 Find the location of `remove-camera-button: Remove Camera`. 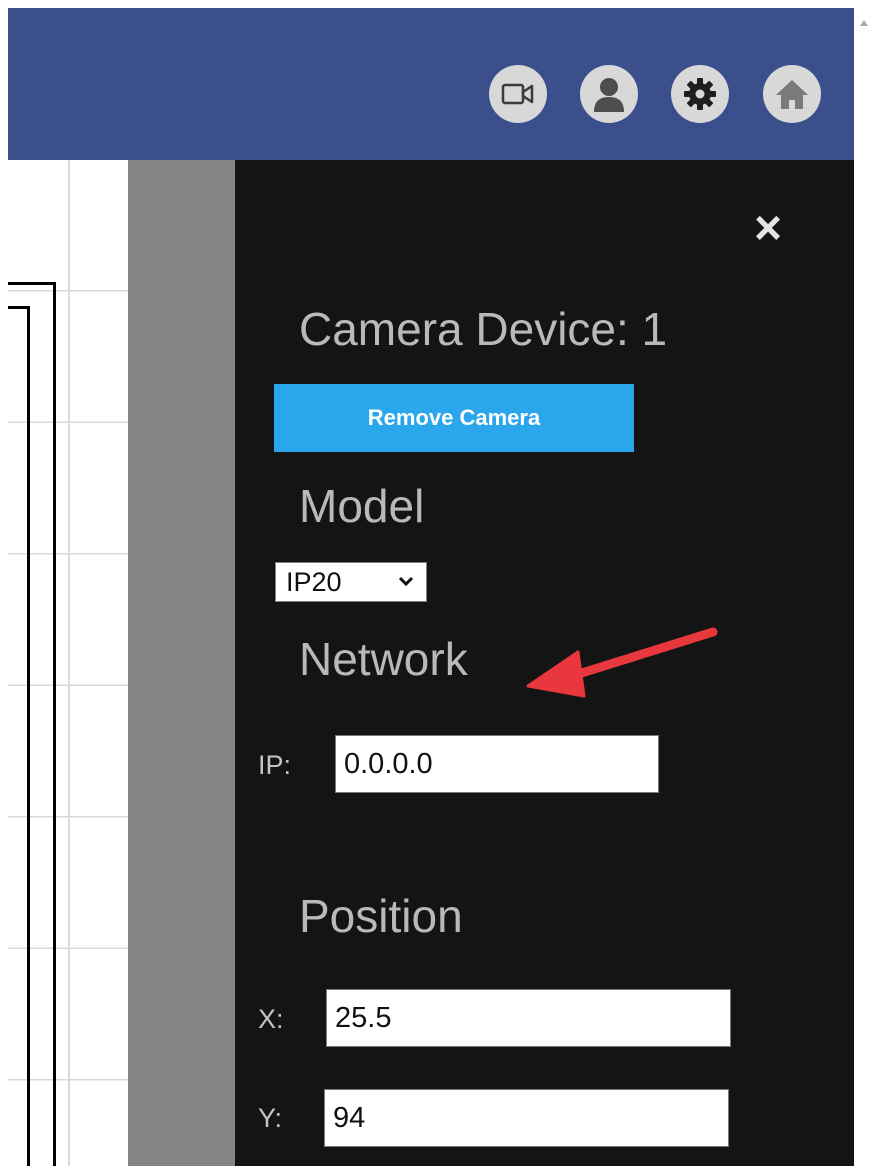

remove-camera-button: Remove Camera is located at coordinates (454, 418).